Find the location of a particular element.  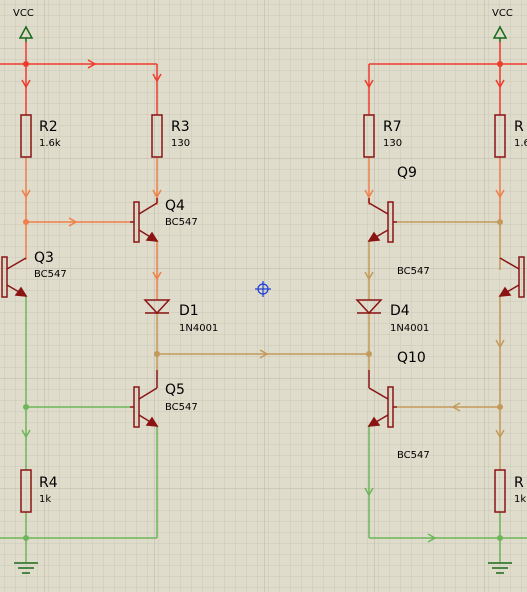

r-right-top-name: R is located at coordinates (519, 127).